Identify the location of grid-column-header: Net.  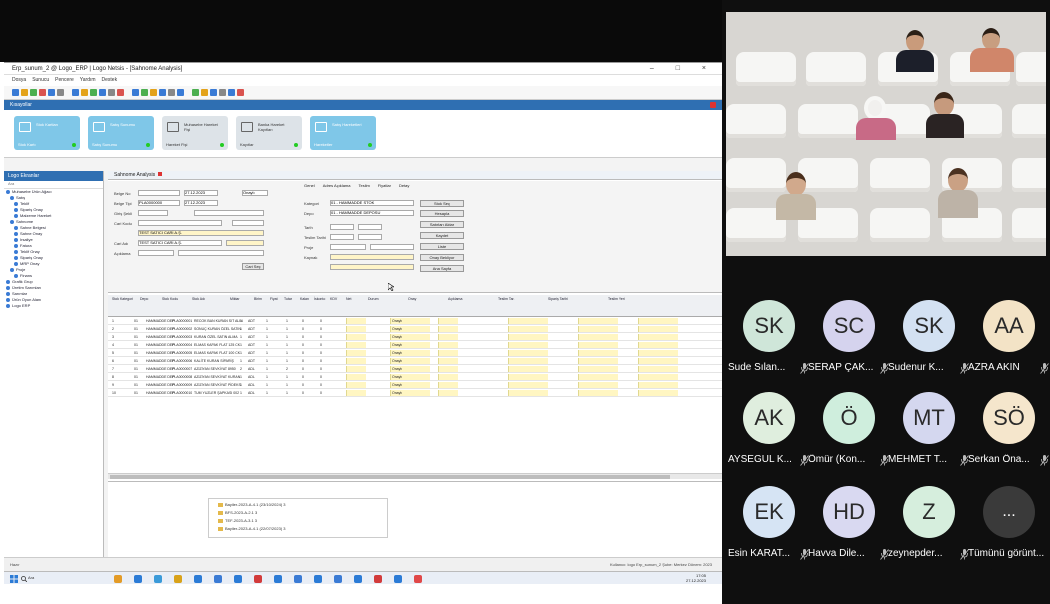
(348, 299).